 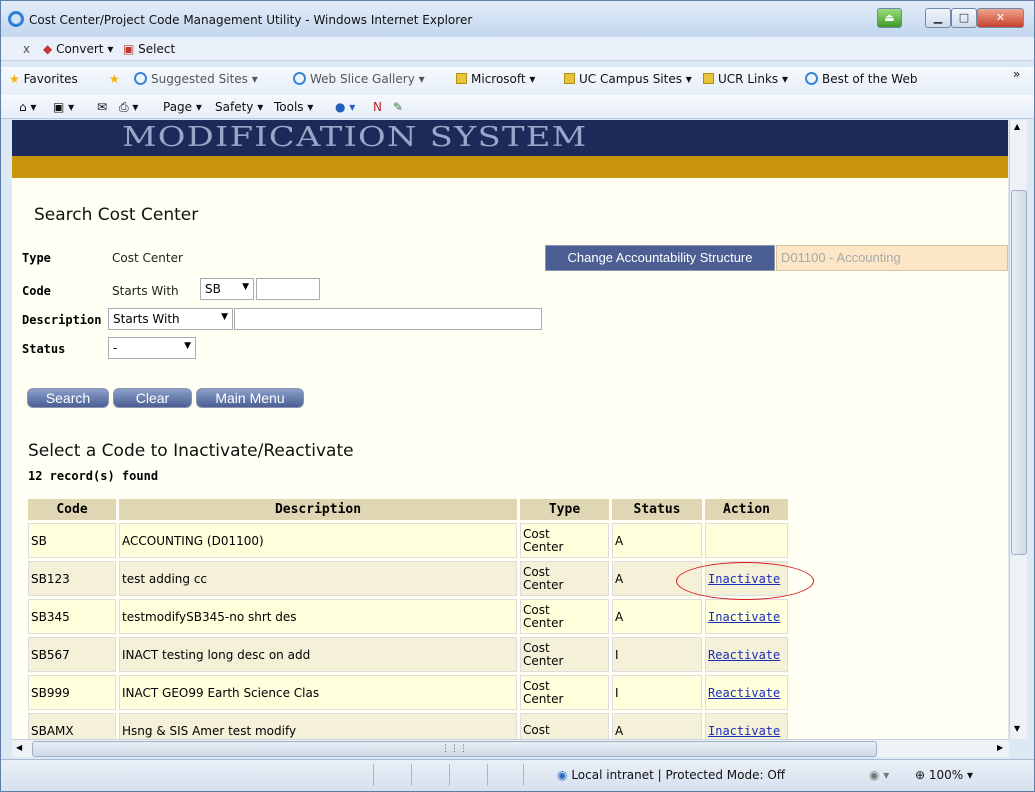 I want to click on fav-label: UCR Links ▾, so click(x=753, y=79).